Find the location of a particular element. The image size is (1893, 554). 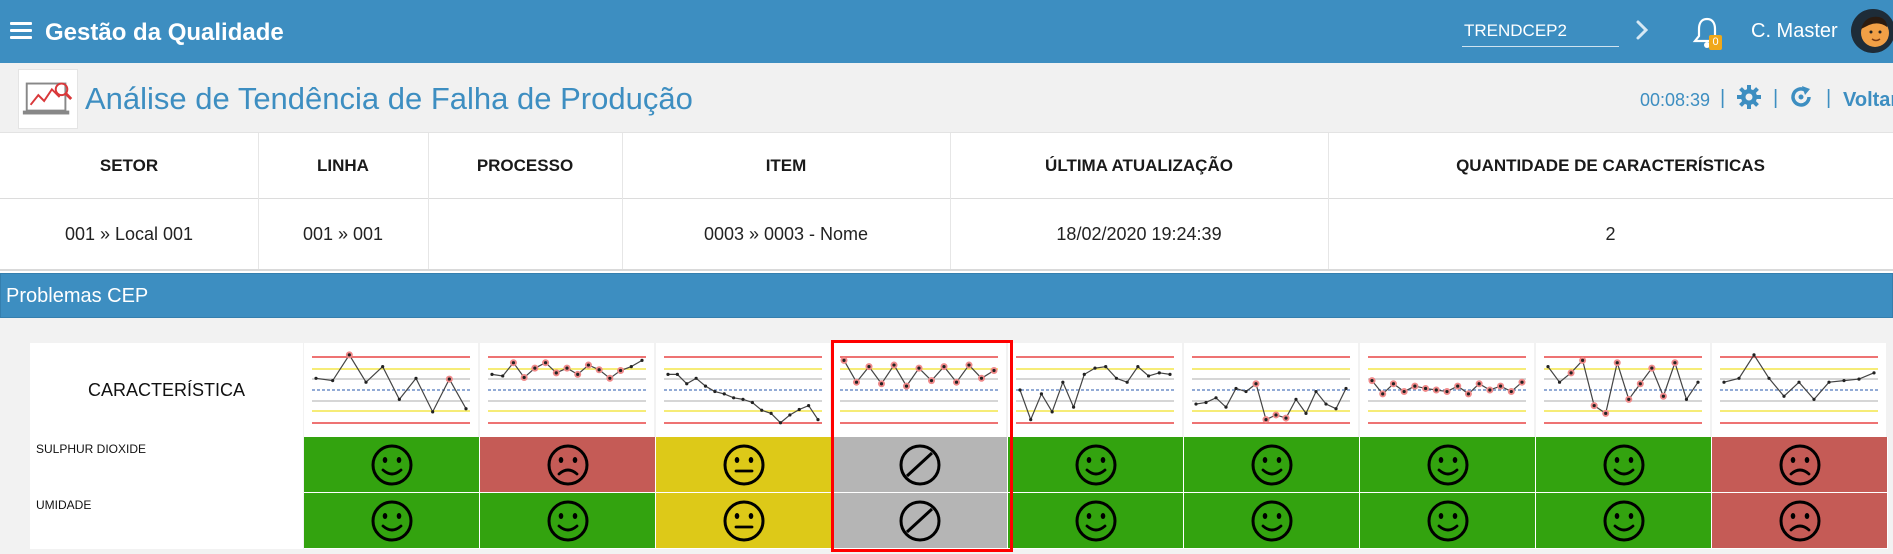

column-header-processo: PROCESSO is located at coordinates (525, 166).